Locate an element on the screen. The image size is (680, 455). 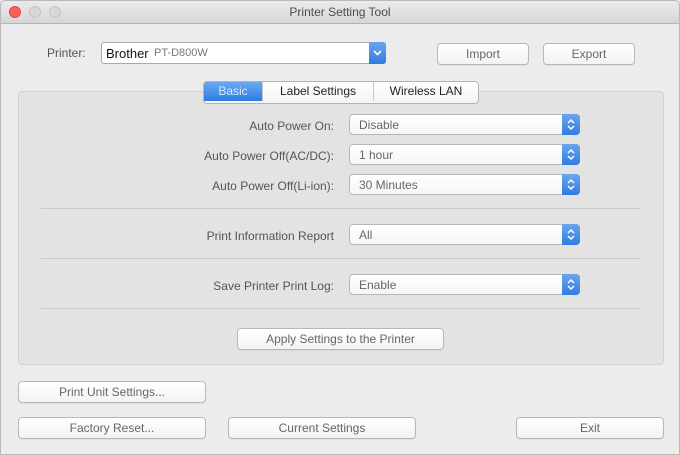
auto-power-on-label: Auto Power On: is located at coordinates (291, 126).